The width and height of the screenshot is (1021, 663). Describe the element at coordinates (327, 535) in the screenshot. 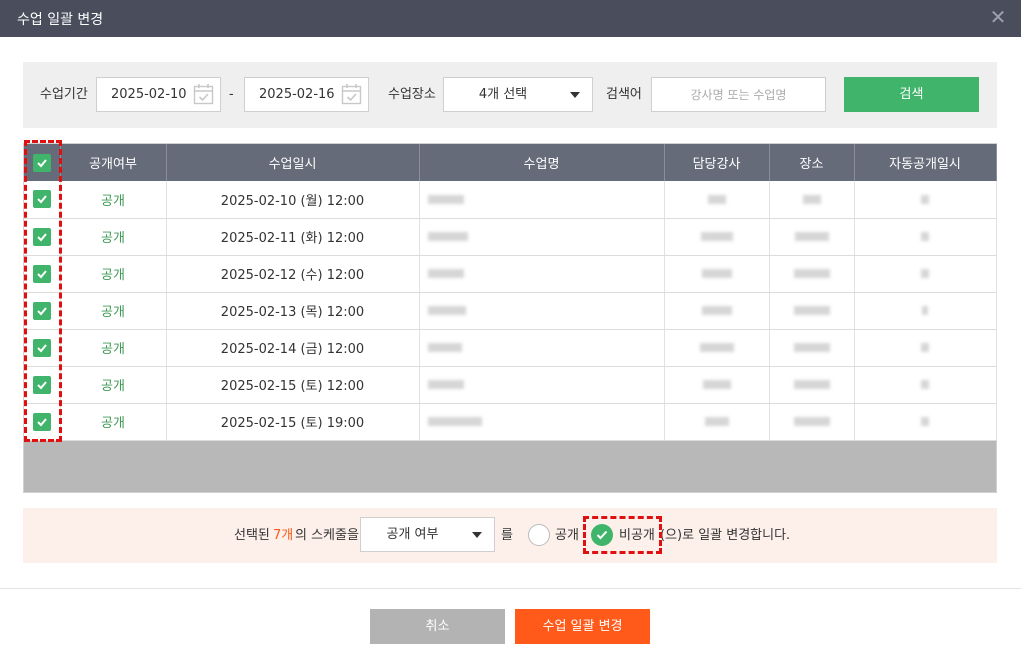

I see `bulk-suffix: 의 스케줄을` at that location.